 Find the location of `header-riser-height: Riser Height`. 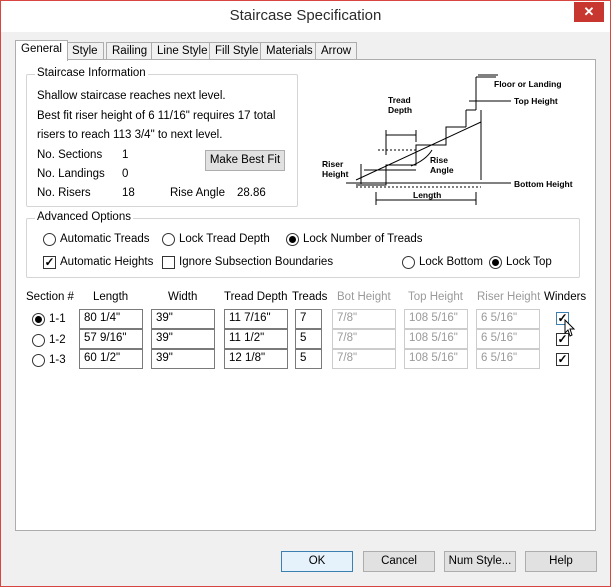

header-riser-height: Riser Height is located at coordinates (509, 297).